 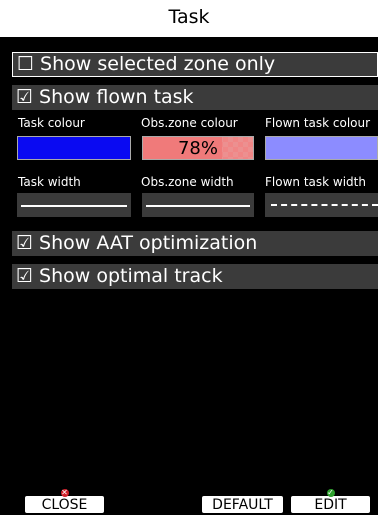 I want to click on show-optimal-track-toggle: ☑ Show optimal track, so click(x=195, y=276).